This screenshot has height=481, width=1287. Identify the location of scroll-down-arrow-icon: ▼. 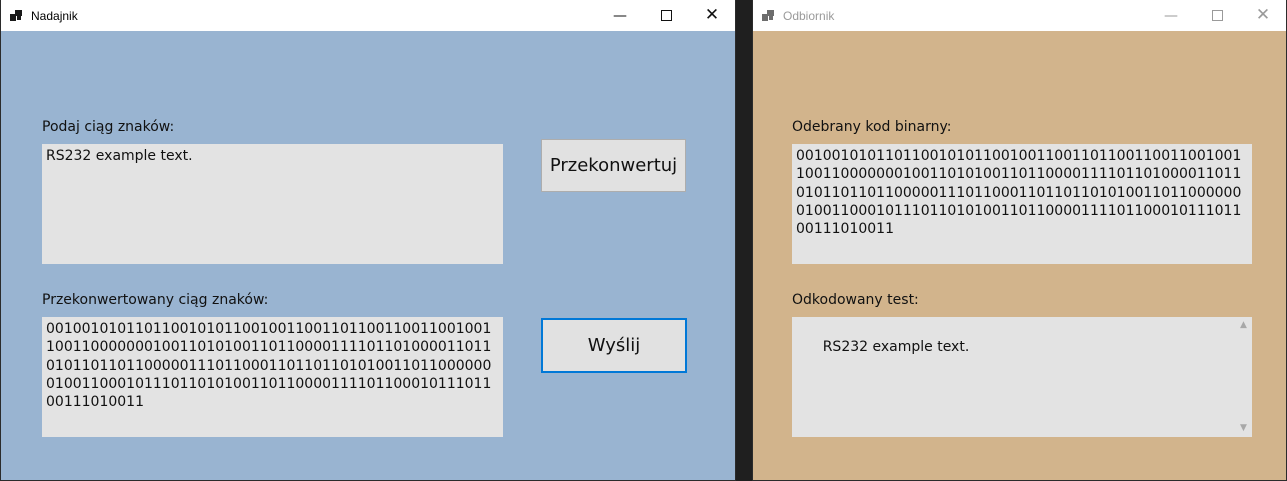
(1243, 428).